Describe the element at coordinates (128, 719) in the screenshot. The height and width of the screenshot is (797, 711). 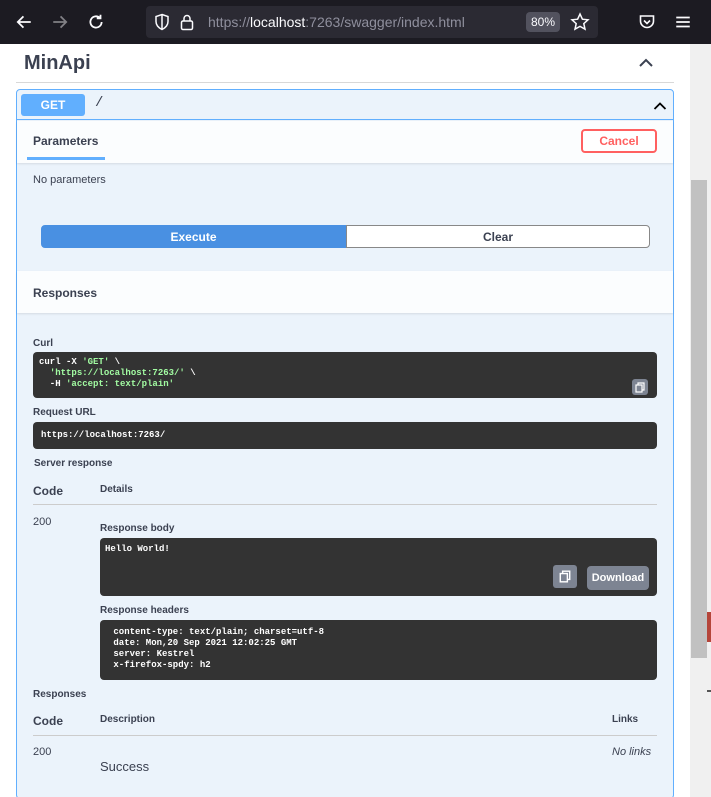
I see `description-header: Description` at that location.